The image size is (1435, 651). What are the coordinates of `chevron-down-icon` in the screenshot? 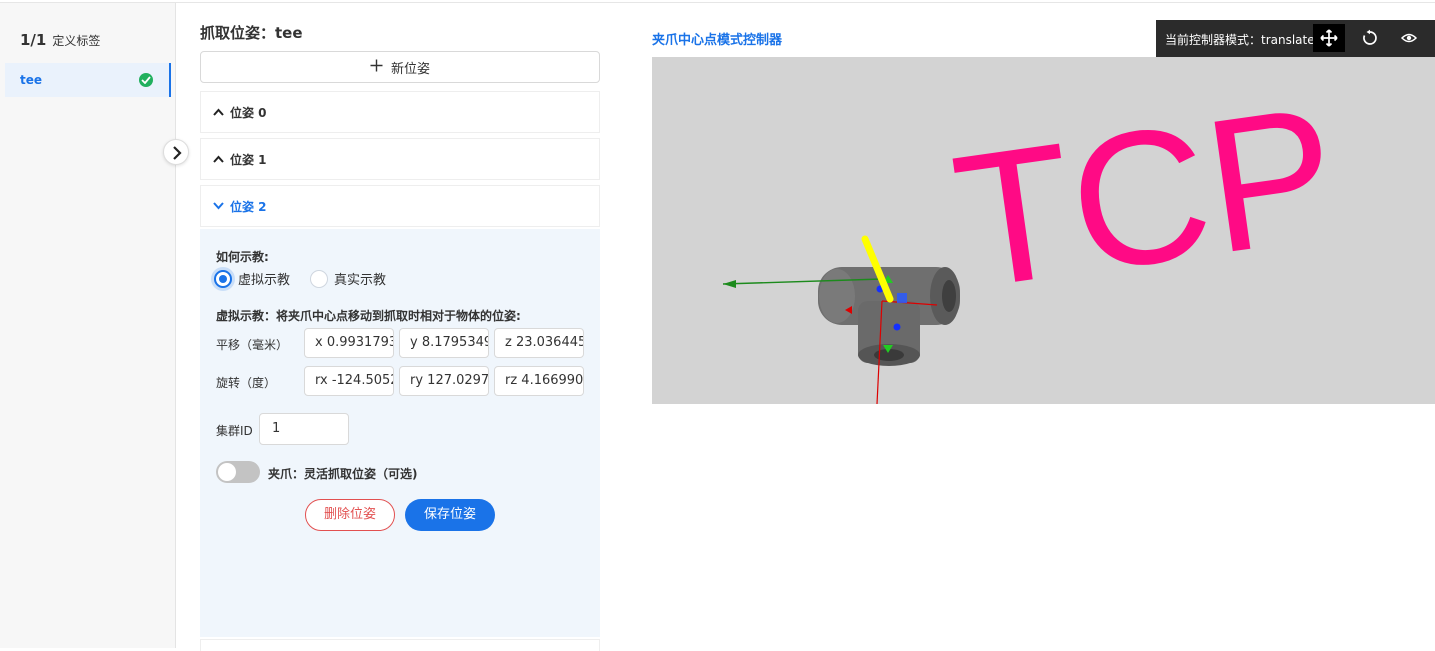 It's located at (218, 206).